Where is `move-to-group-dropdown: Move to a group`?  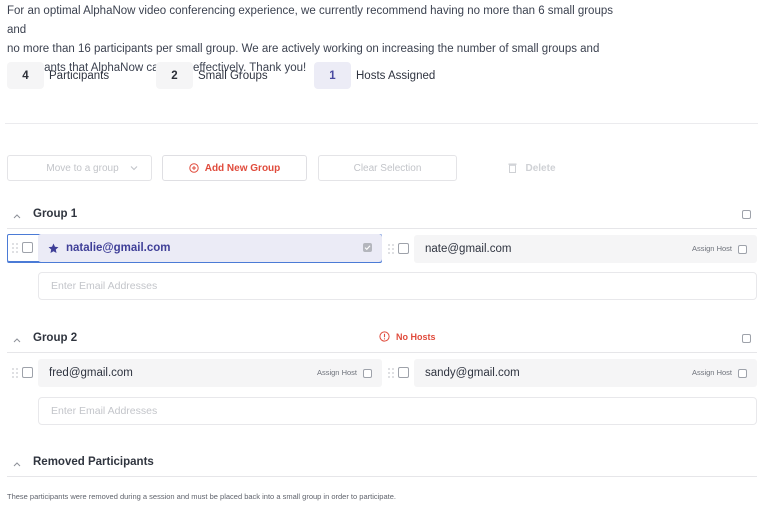 move-to-group-dropdown: Move to a group is located at coordinates (79, 168).